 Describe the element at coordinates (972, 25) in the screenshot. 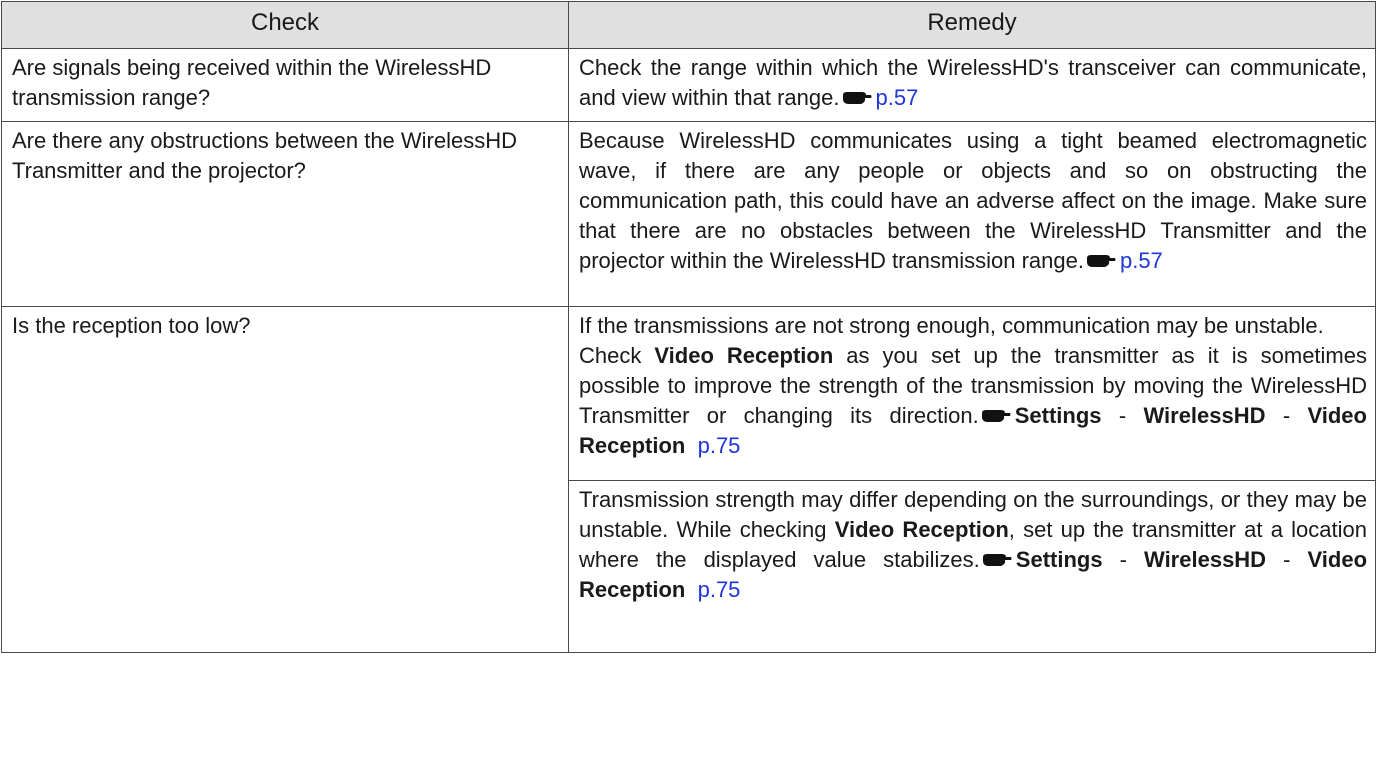

I see `remedy-column-header: Remedy` at that location.